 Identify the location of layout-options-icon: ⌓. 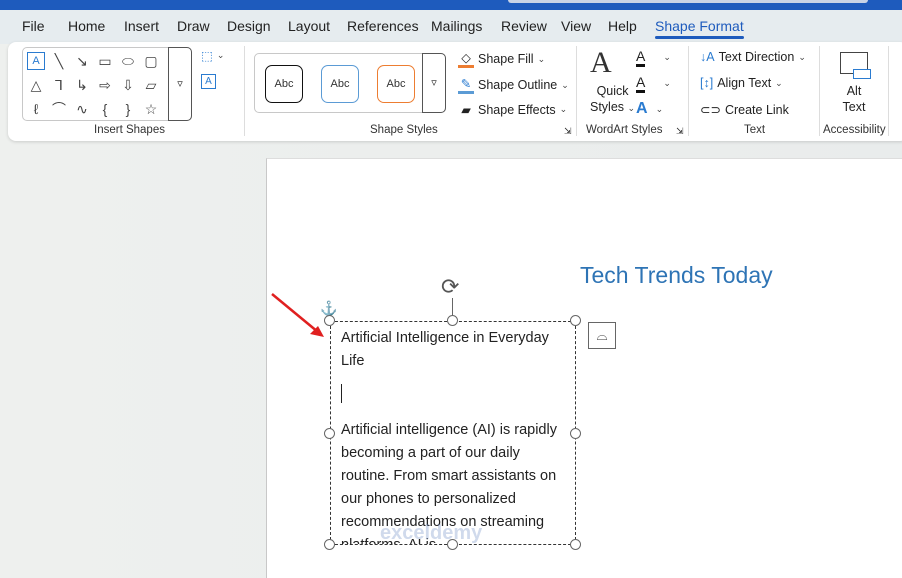
(602, 335).